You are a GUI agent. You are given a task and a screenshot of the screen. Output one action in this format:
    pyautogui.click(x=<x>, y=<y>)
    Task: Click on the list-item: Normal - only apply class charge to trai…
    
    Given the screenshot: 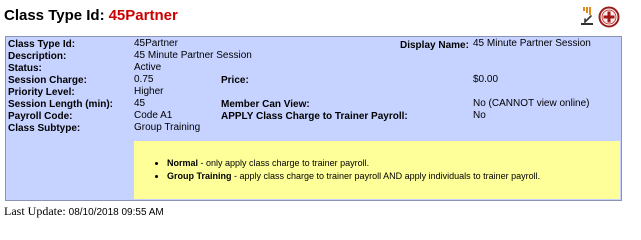 What is the action you would take?
    pyautogui.click(x=353, y=163)
    